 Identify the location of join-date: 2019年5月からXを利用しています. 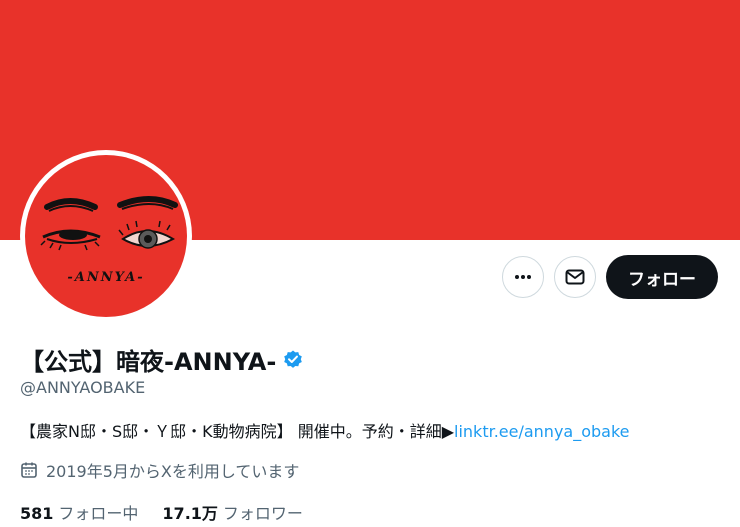
(159, 470).